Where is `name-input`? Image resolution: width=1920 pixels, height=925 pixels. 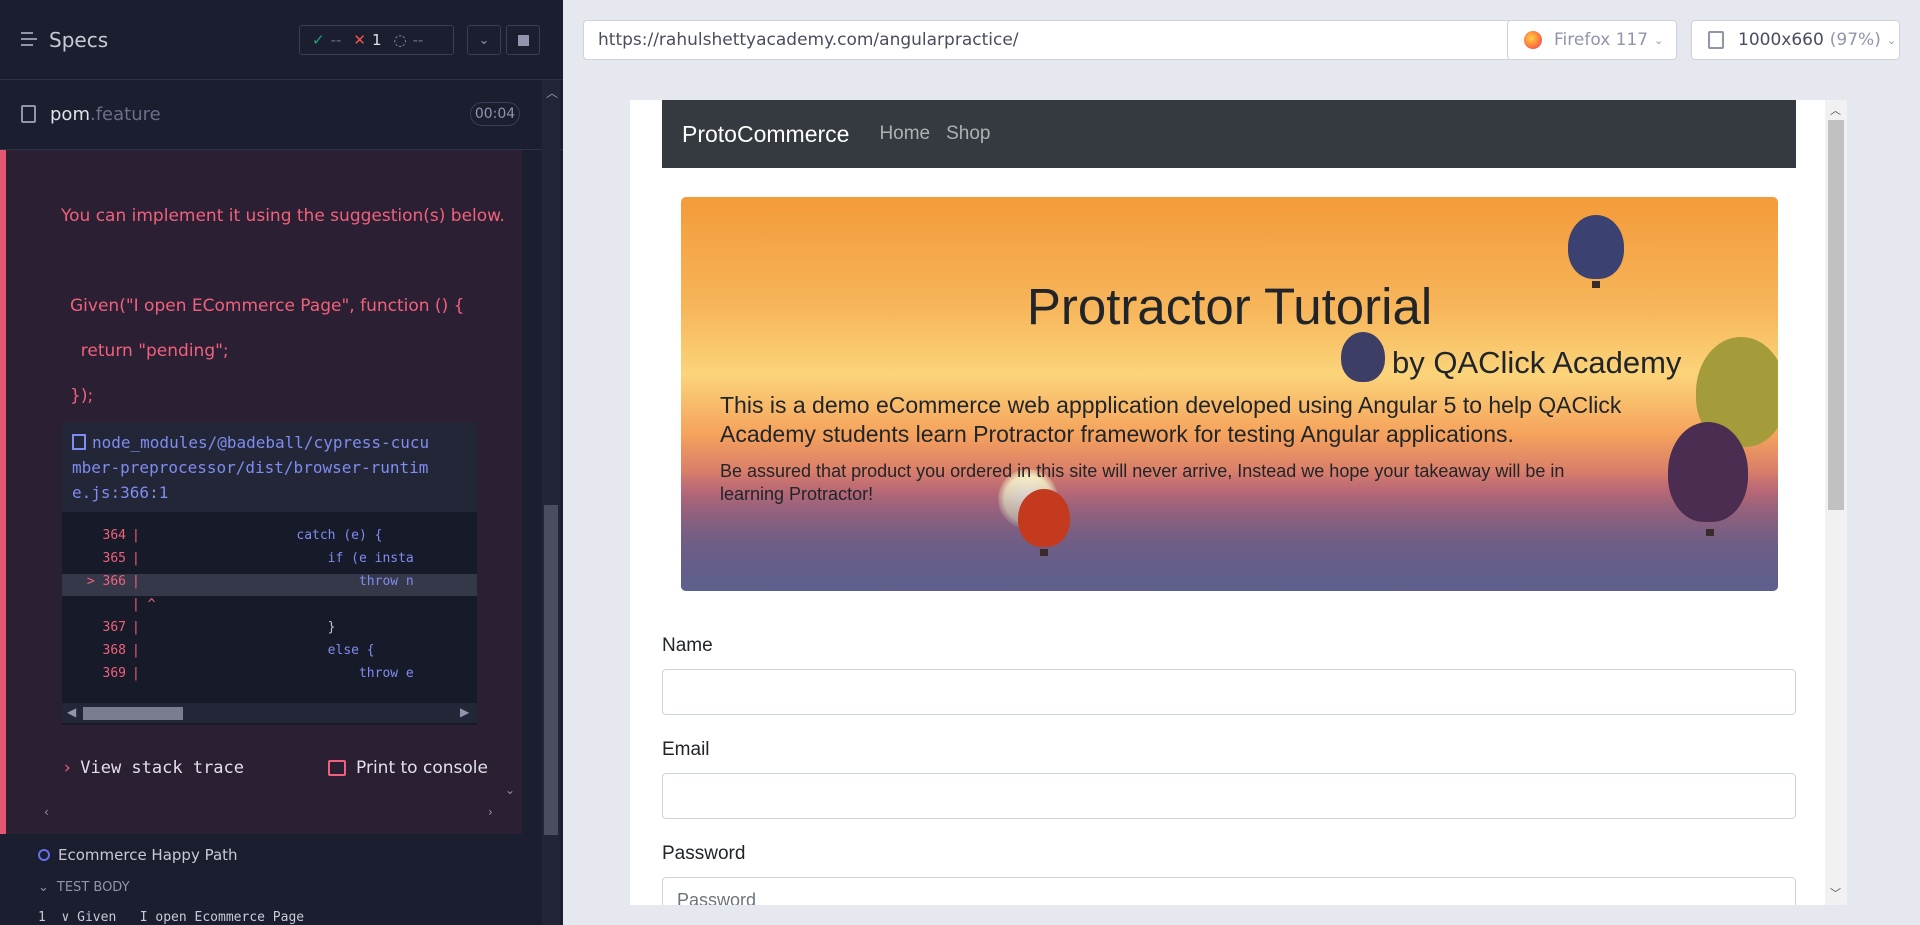 name-input is located at coordinates (1229, 692).